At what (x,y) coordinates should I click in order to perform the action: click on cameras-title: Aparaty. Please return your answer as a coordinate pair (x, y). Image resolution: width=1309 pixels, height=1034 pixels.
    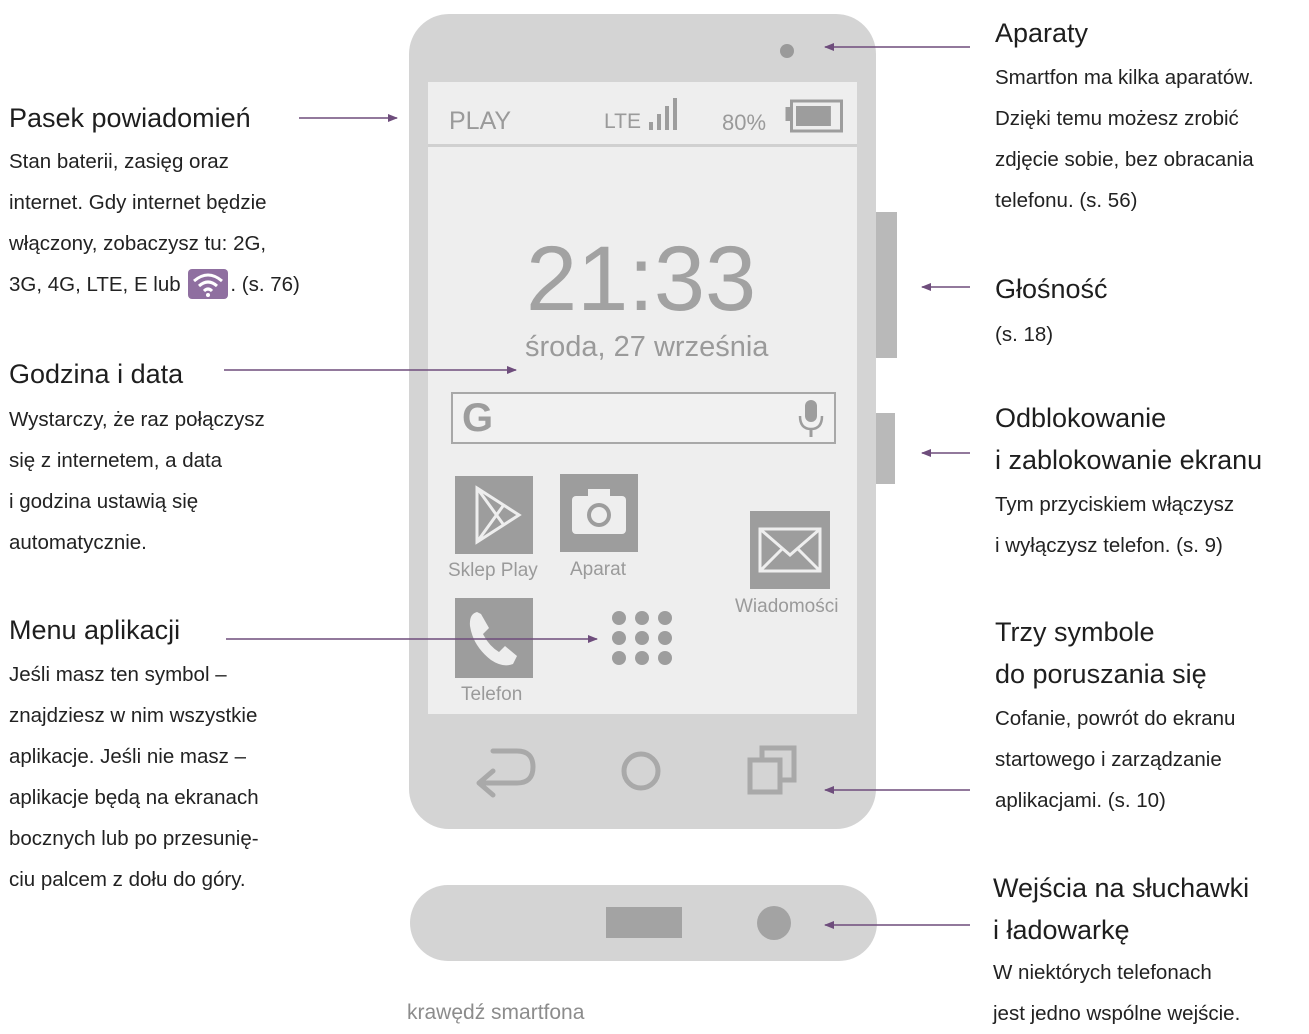
    Looking at the image, I should click on (1042, 33).